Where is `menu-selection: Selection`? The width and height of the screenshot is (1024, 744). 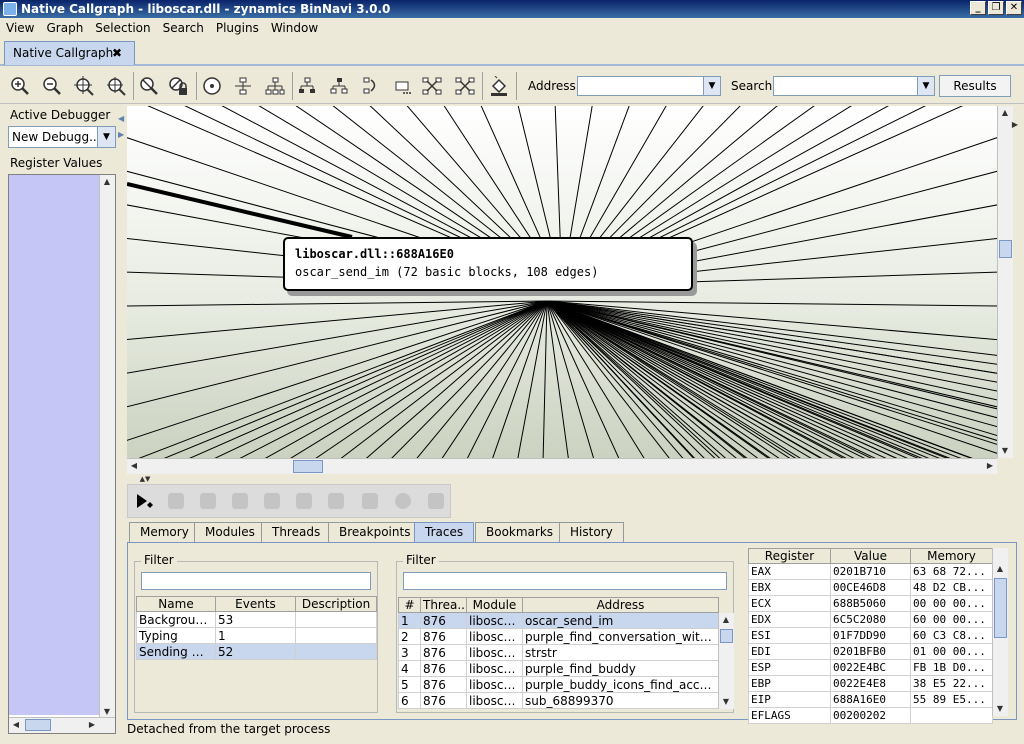
menu-selection: Selection is located at coordinates (122, 28).